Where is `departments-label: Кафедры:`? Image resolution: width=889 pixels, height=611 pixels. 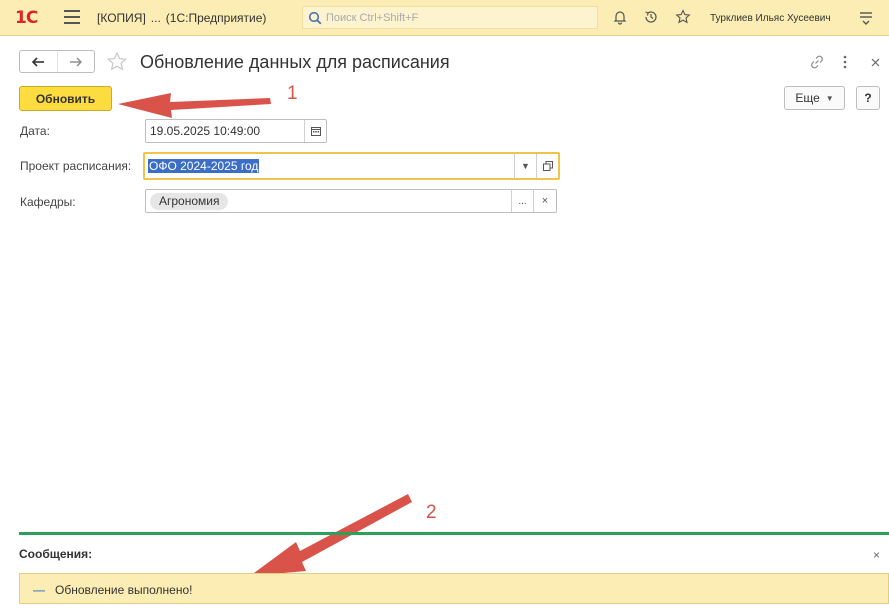 departments-label: Кафедры: is located at coordinates (48, 202).